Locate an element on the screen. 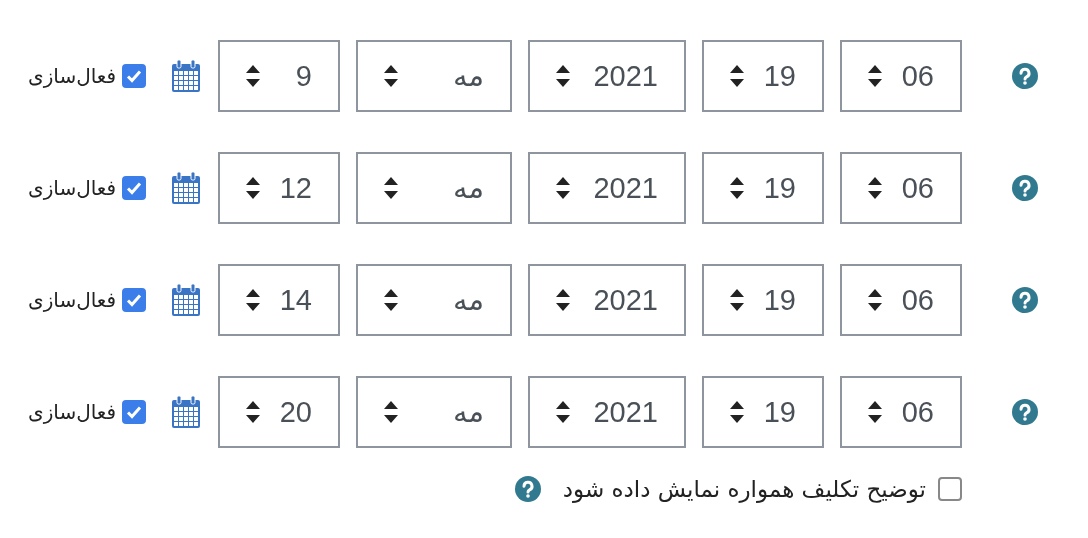 The height and width of the screenshot is (538, 1088). day-select: 12 is located at coordinates (279, 188).